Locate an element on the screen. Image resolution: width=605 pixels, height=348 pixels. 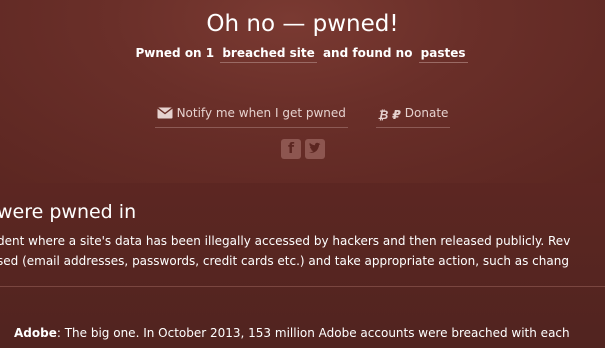
notify-me-link: Notify me when I get pwned is located at coordinates (251, 116).